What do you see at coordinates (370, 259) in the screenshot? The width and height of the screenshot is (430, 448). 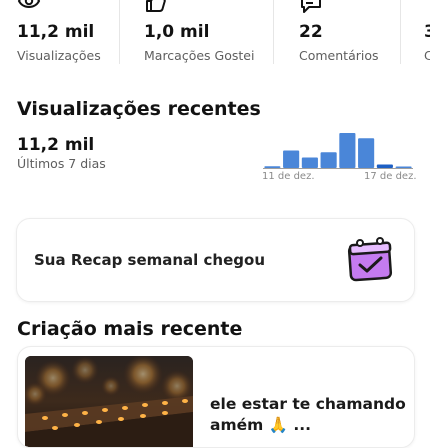 I see `calendar-check-icon` at bounding box center [370, 259].